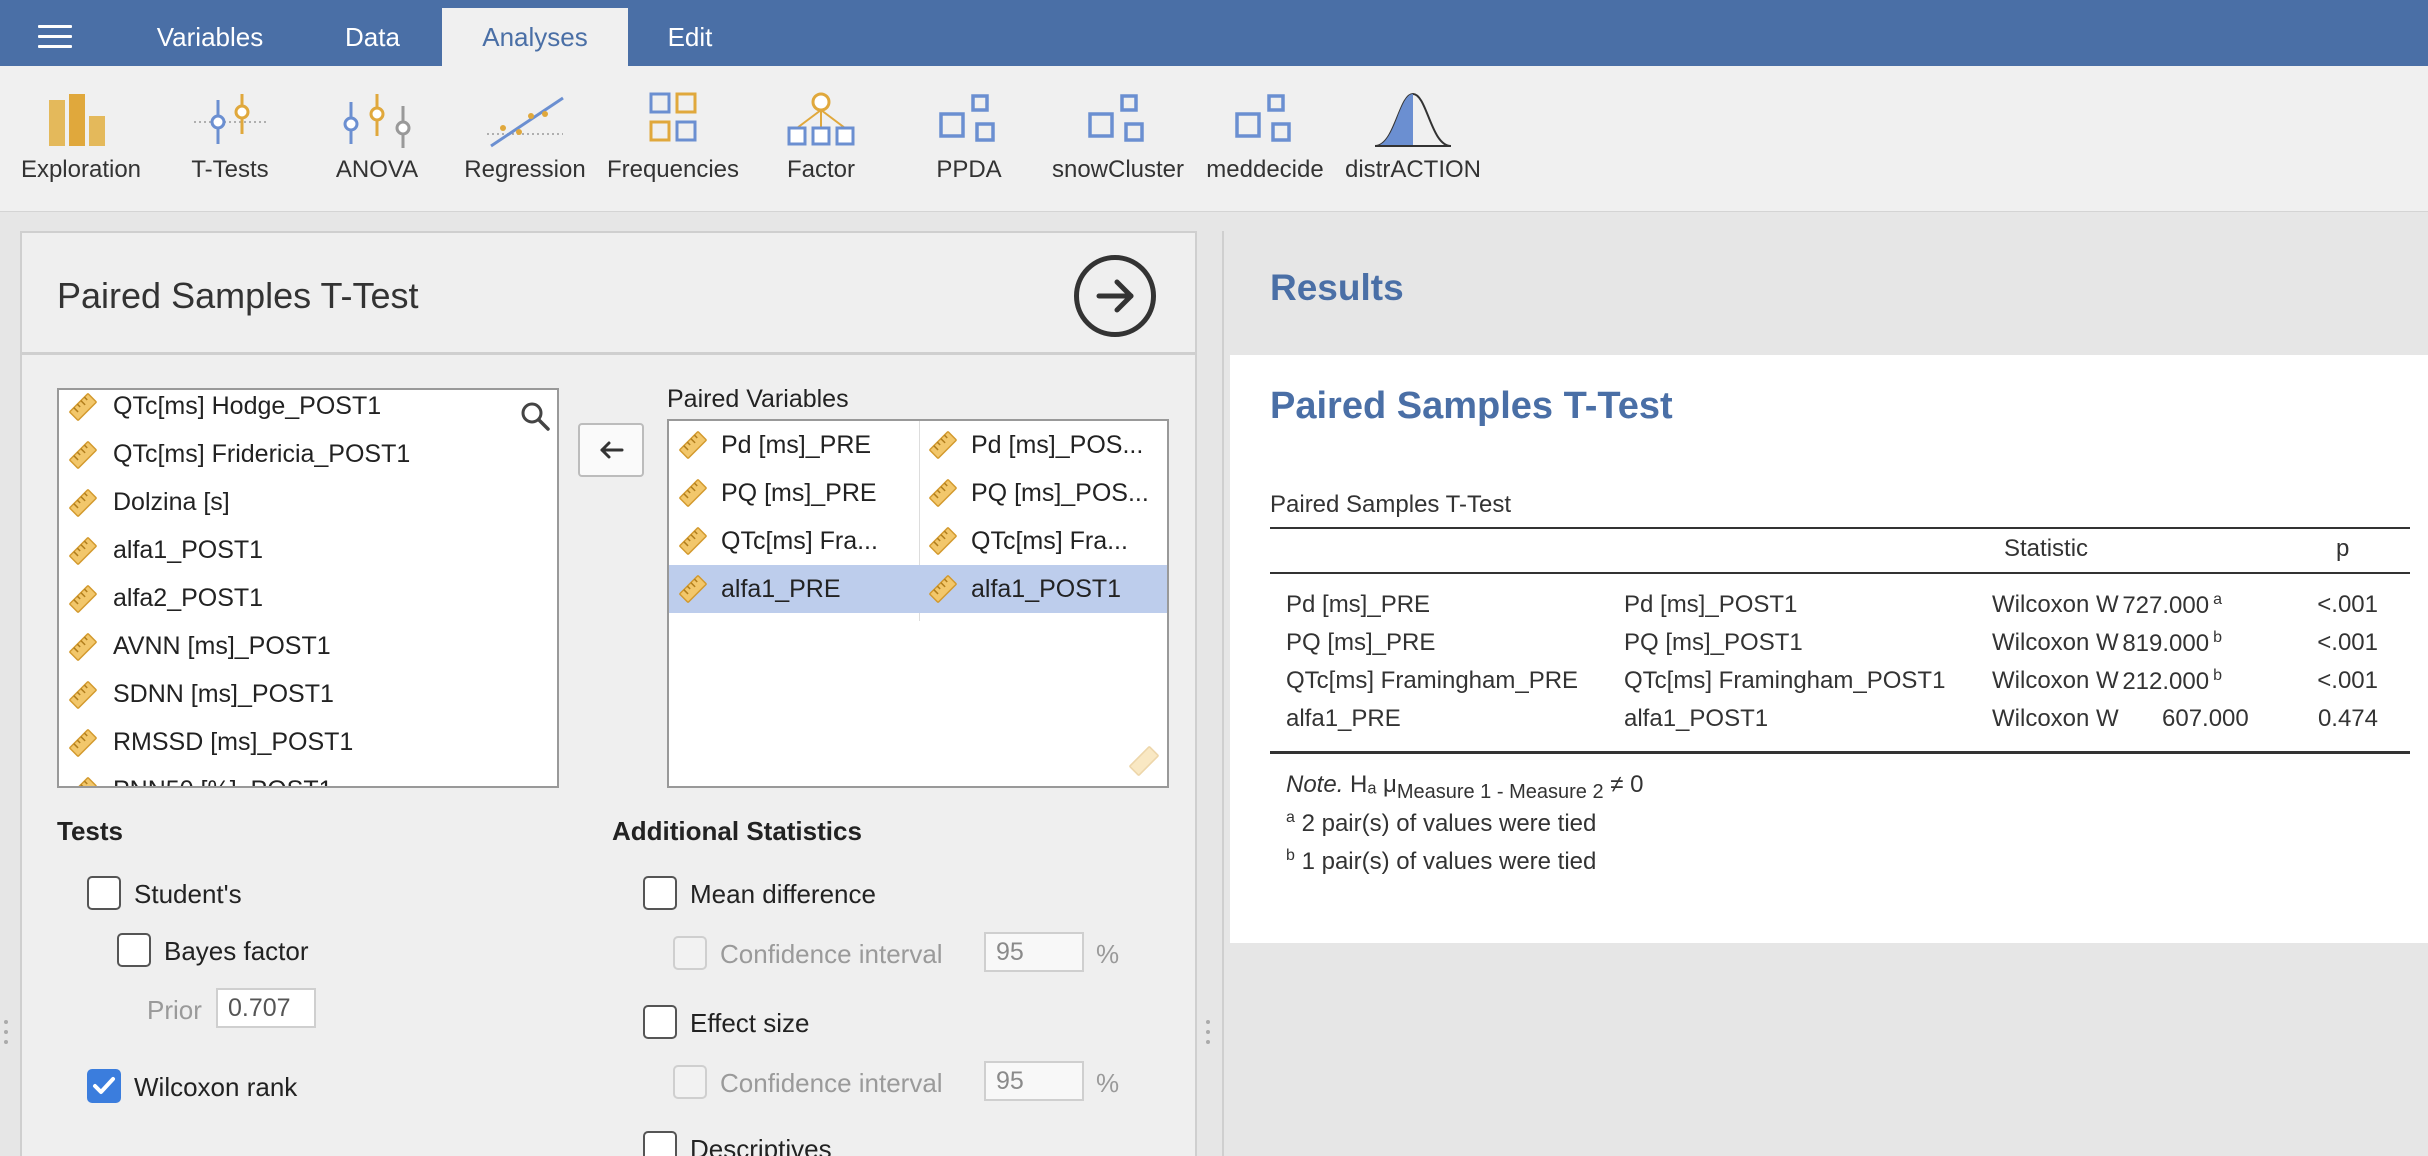 This screenshot has width=2428, height=1156. I want to click on tab-edit: Edit, so click(690, 37).